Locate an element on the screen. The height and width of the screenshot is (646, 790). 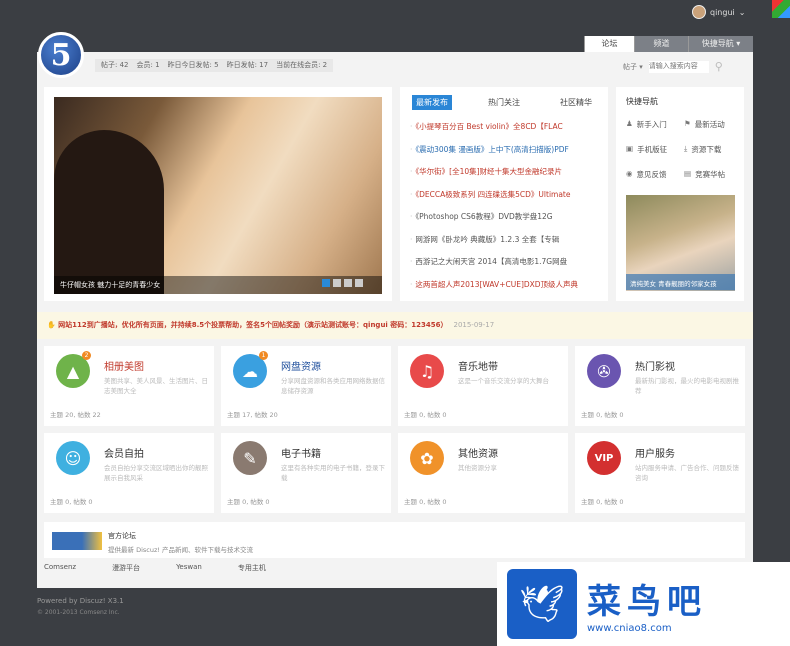
quick-nav-grid: ♟ 新手入门 ⚑ 最新活动 ▣ 手机版征 ⤓ 资源下载 ◉ 意见反馈 ▤ 竞赛华帖 is located at coordinates (680, 149).